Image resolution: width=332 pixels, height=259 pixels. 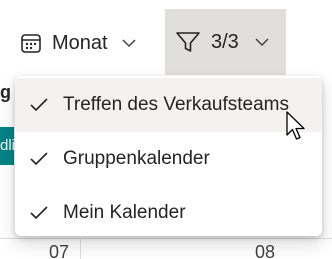 I want to click on day-number: 08, so click(x=265, y=250).